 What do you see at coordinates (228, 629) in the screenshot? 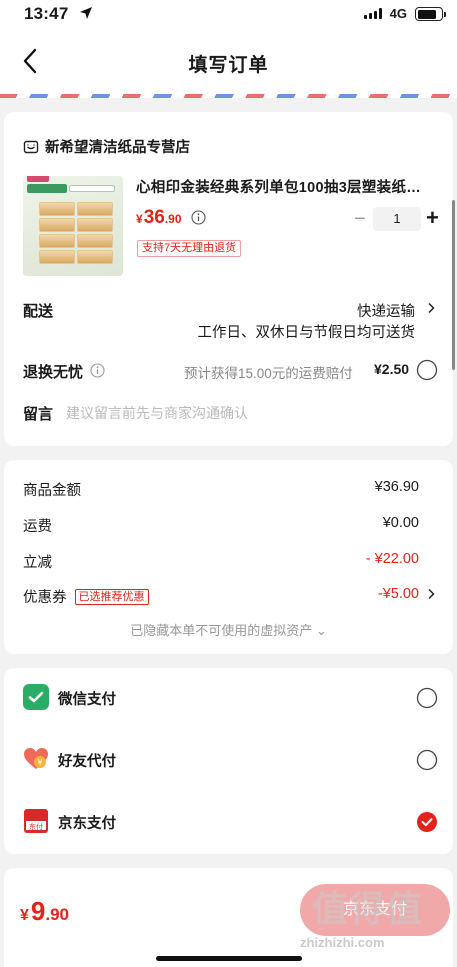
I see `hidden-assets-toggle: 已隐藏本单不可使用的虚拟资产 ⌄` at bounding box center [228, 629].